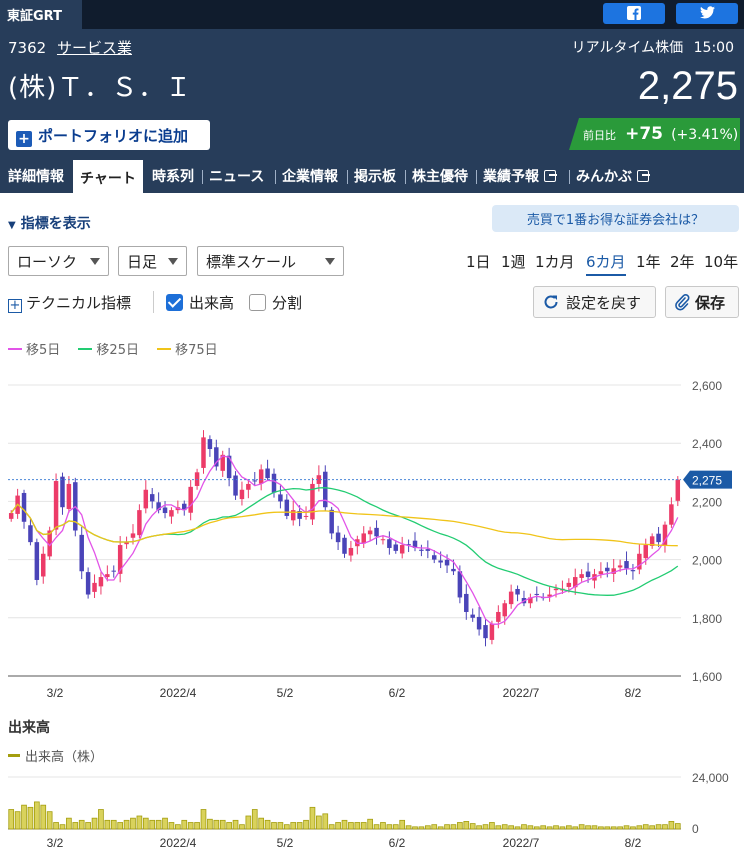 The image size is (744, 857). I want to click on x-tick-label: 6/2, so click(397, 693).